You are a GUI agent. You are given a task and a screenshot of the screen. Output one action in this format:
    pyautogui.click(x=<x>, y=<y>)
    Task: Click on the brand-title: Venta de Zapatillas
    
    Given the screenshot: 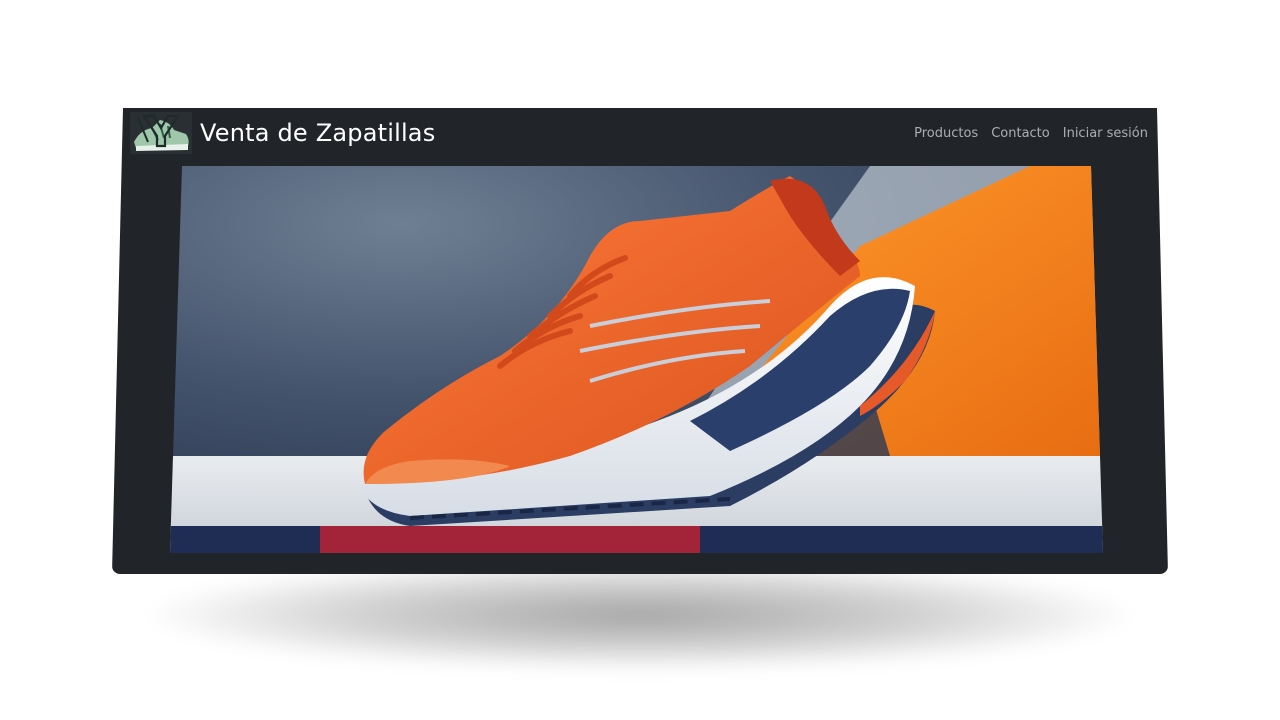 What is the action you would take?
    pyautogui.click(x=317, y=133)
    